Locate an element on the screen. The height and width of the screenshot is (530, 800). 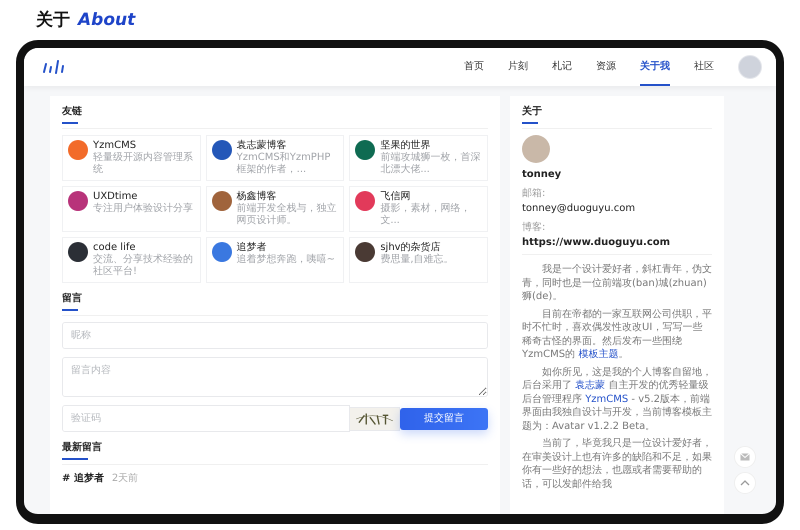
nickname-field: 昵称 is located at coordinates (275, 335).